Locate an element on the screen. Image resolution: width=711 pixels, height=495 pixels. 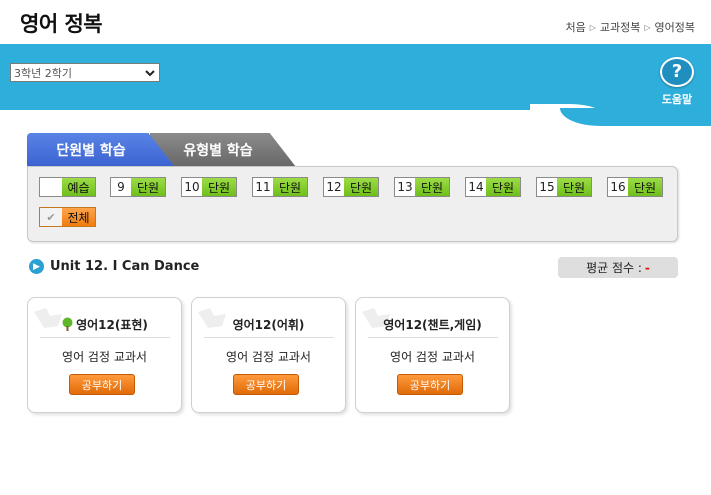
card-title-text: 영어12(표현) is located at coordinates (112, 325).